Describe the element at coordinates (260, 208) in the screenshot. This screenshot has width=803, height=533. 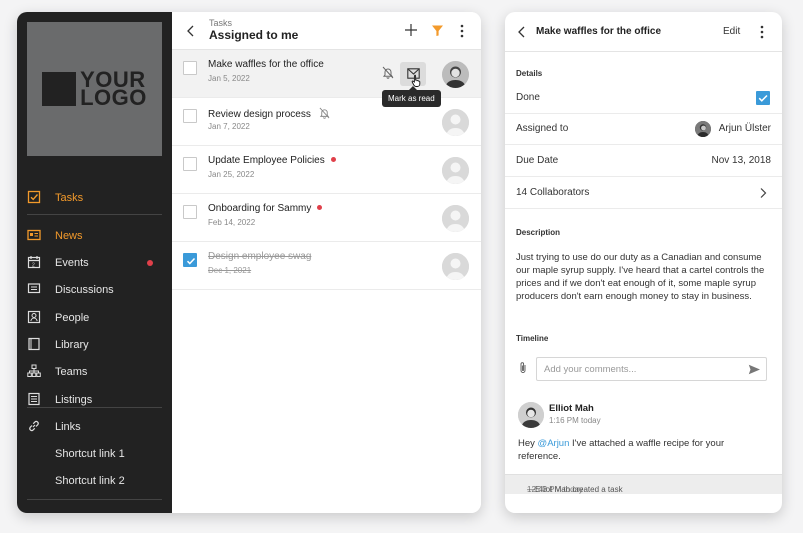
I see `task-title-text: Onboarding for Sammy` at that location.